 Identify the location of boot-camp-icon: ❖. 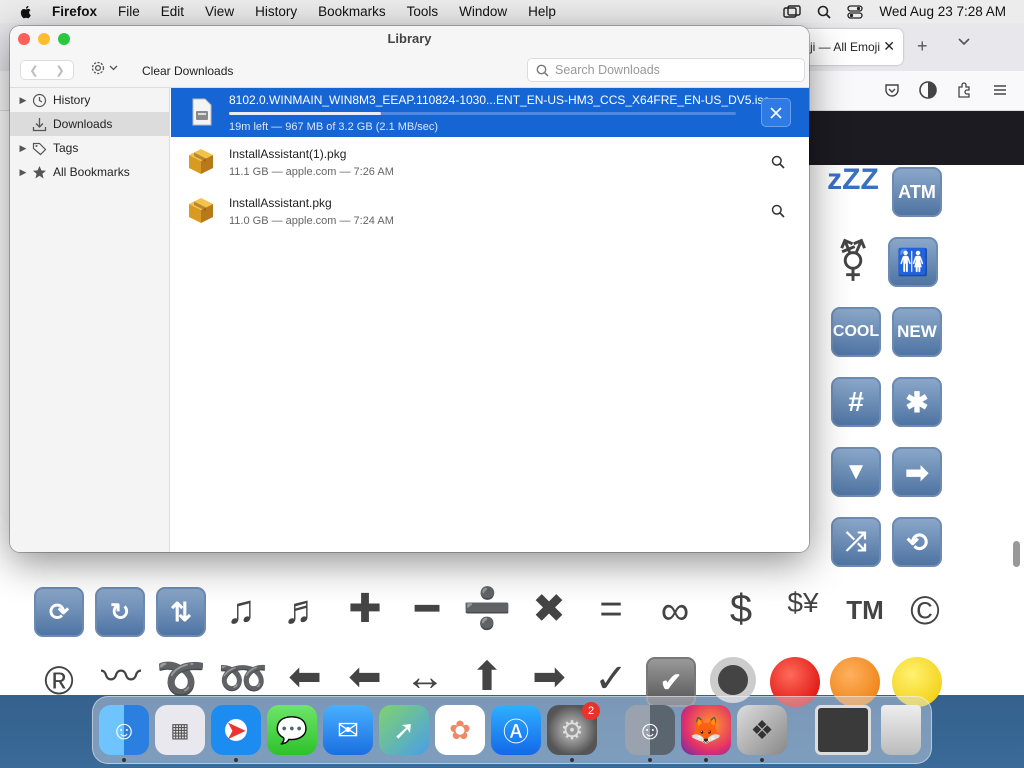
(762, 730).